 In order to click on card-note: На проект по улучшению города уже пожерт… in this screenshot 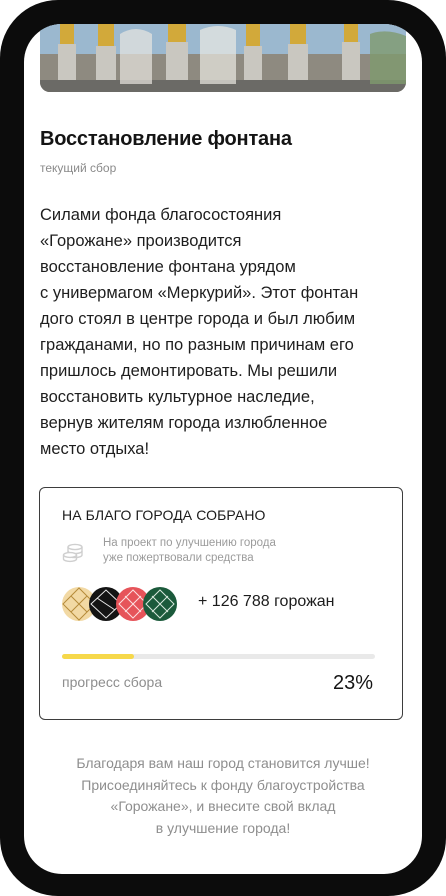, I will do `click(189, 551)`.